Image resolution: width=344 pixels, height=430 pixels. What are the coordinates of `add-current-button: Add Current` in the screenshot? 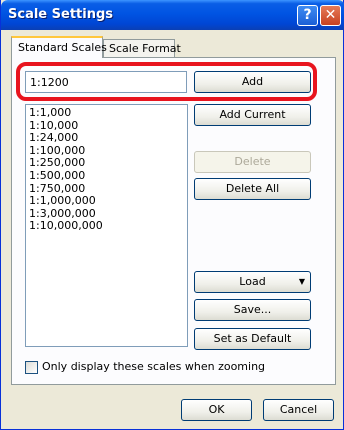 It's located at (252, 115).